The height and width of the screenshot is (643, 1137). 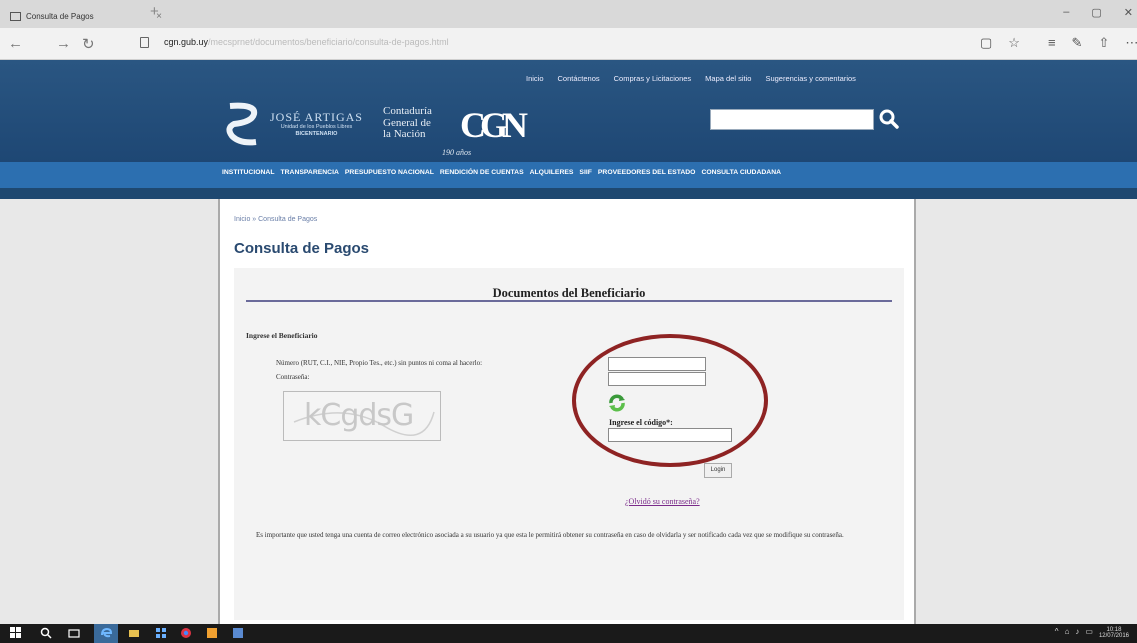 What do you see at coordinates (242, 124) in the screenshot?
I see `artigas-logo-icon` at bounding box center [242, 124].